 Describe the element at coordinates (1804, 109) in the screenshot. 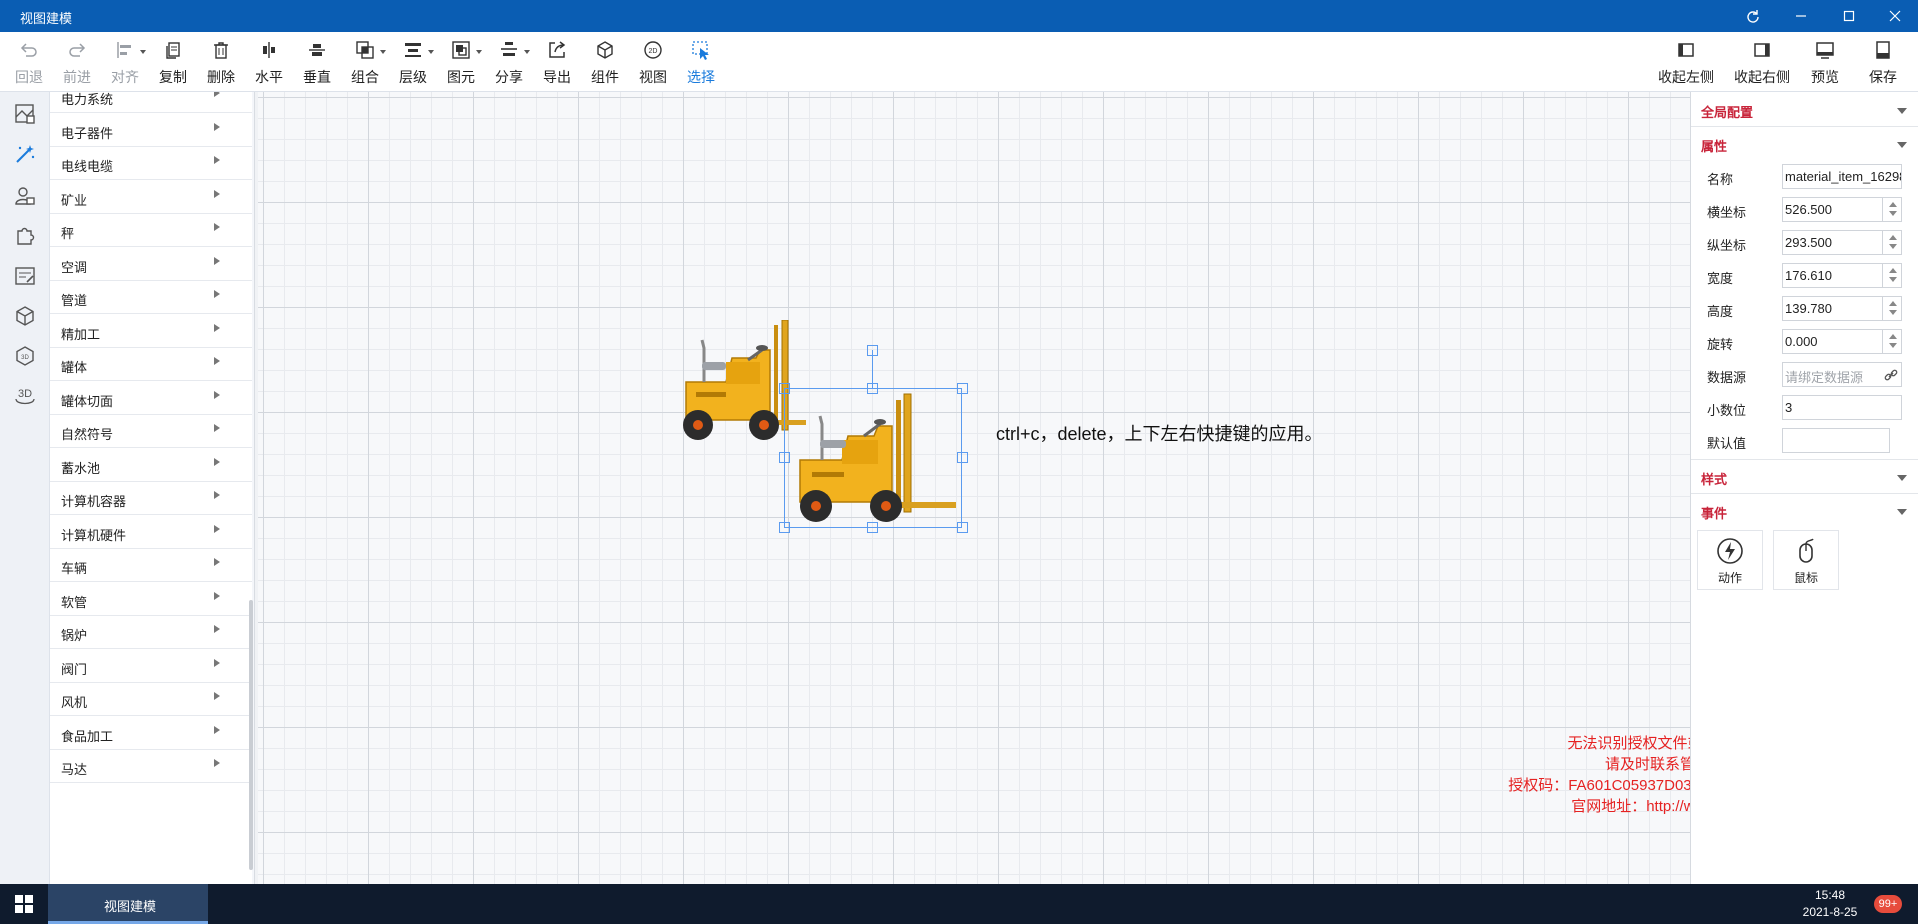

I see `global-config-header: 全局配置` at that location.